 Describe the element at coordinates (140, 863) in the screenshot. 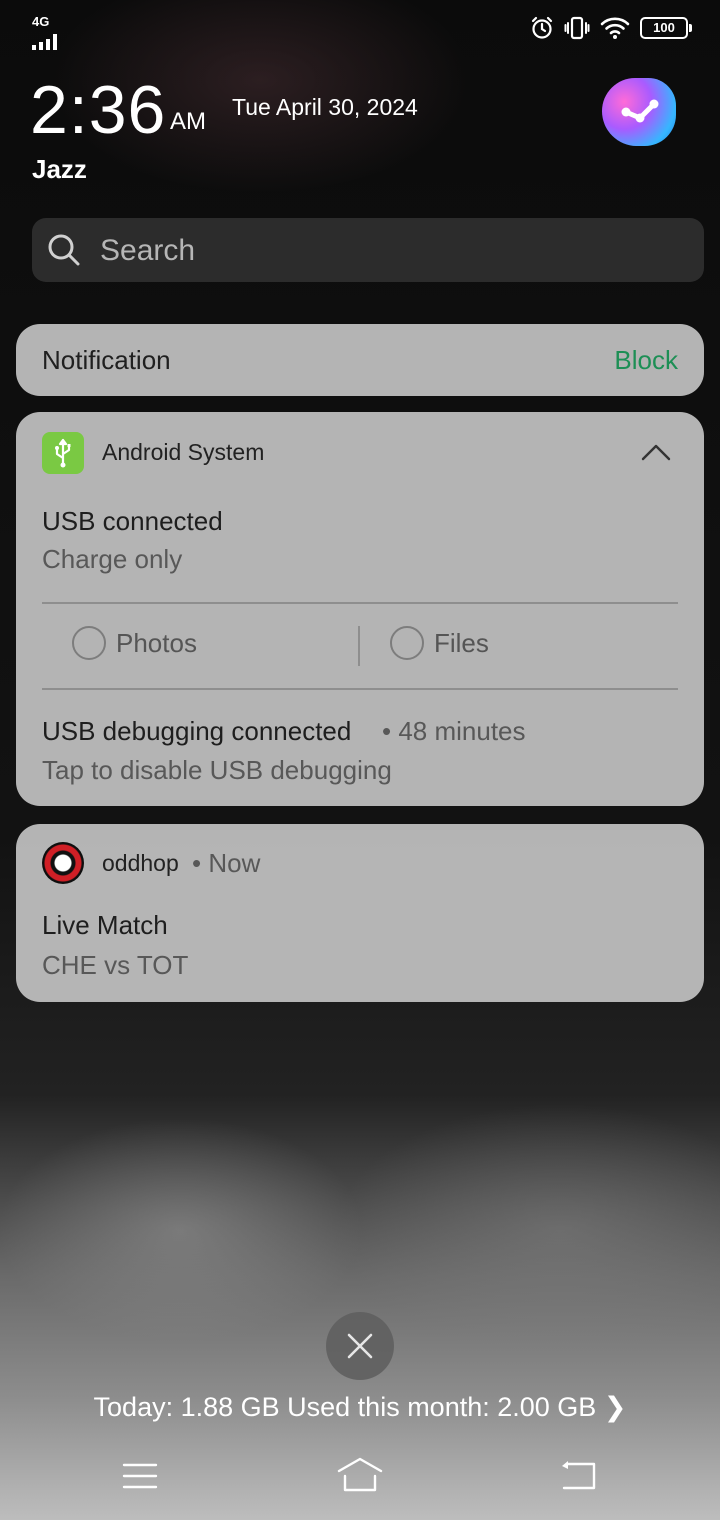

I see `app-name: oddhop` at that location.